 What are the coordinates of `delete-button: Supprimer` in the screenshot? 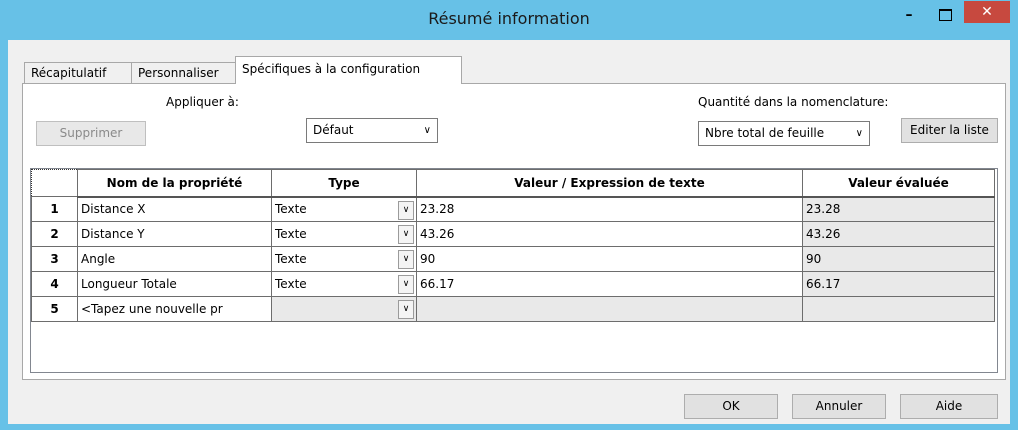 It's located at (91, 133).